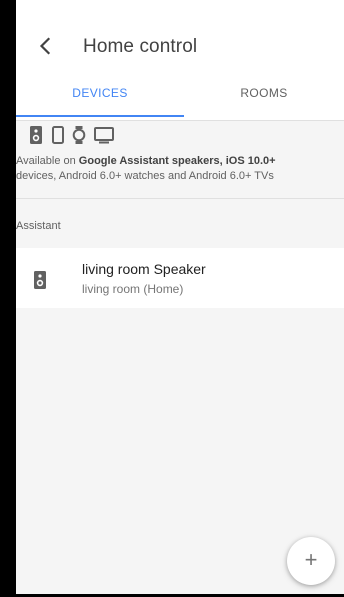 The height and width of the screenshot is (597, 344). Describe the element at coordinates (58, 137) in the screenshot. I see `phone-icon` at that location.